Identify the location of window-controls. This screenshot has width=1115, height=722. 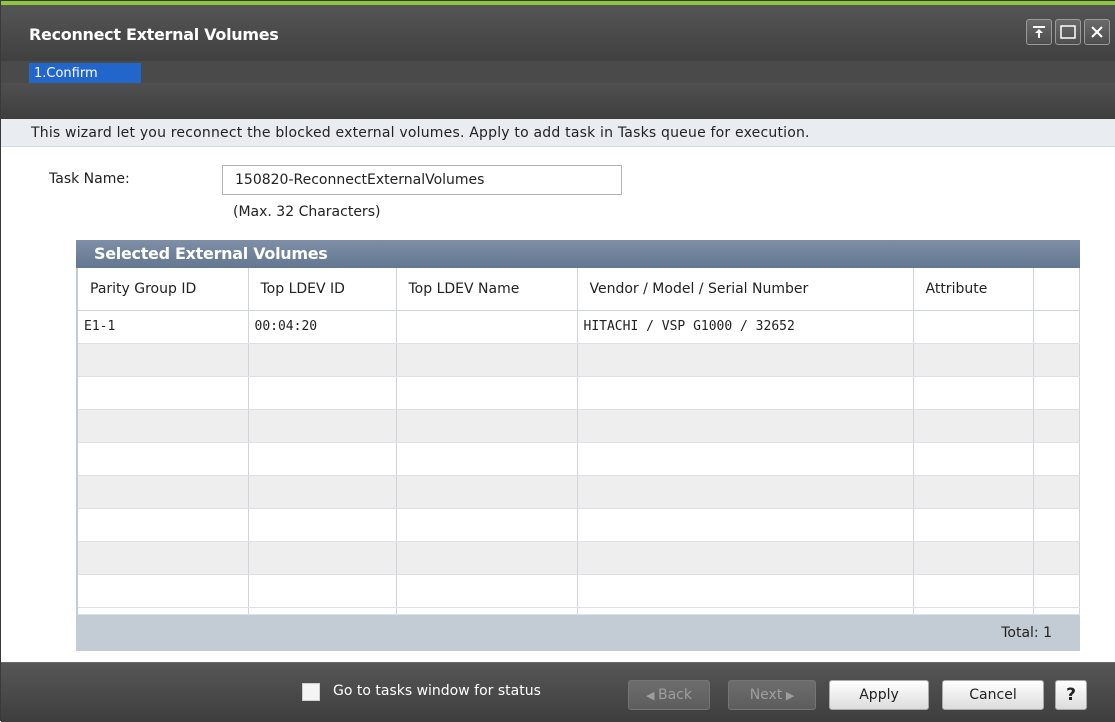
(1068, 32).